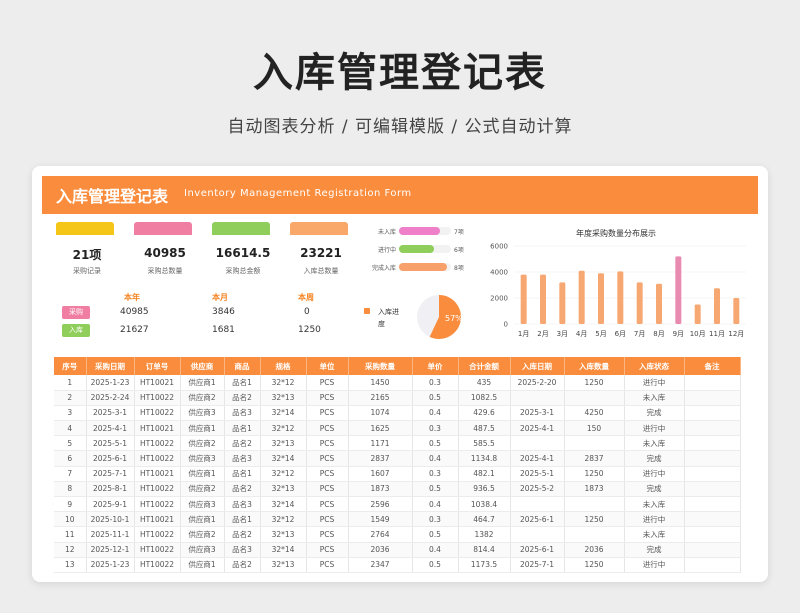 The width and height of the screenshot is (800, 613). What do you see at coordinates (484, 550) in the screenshot?
I see `table-cell: 814.4` at bounding box center [484, 550].